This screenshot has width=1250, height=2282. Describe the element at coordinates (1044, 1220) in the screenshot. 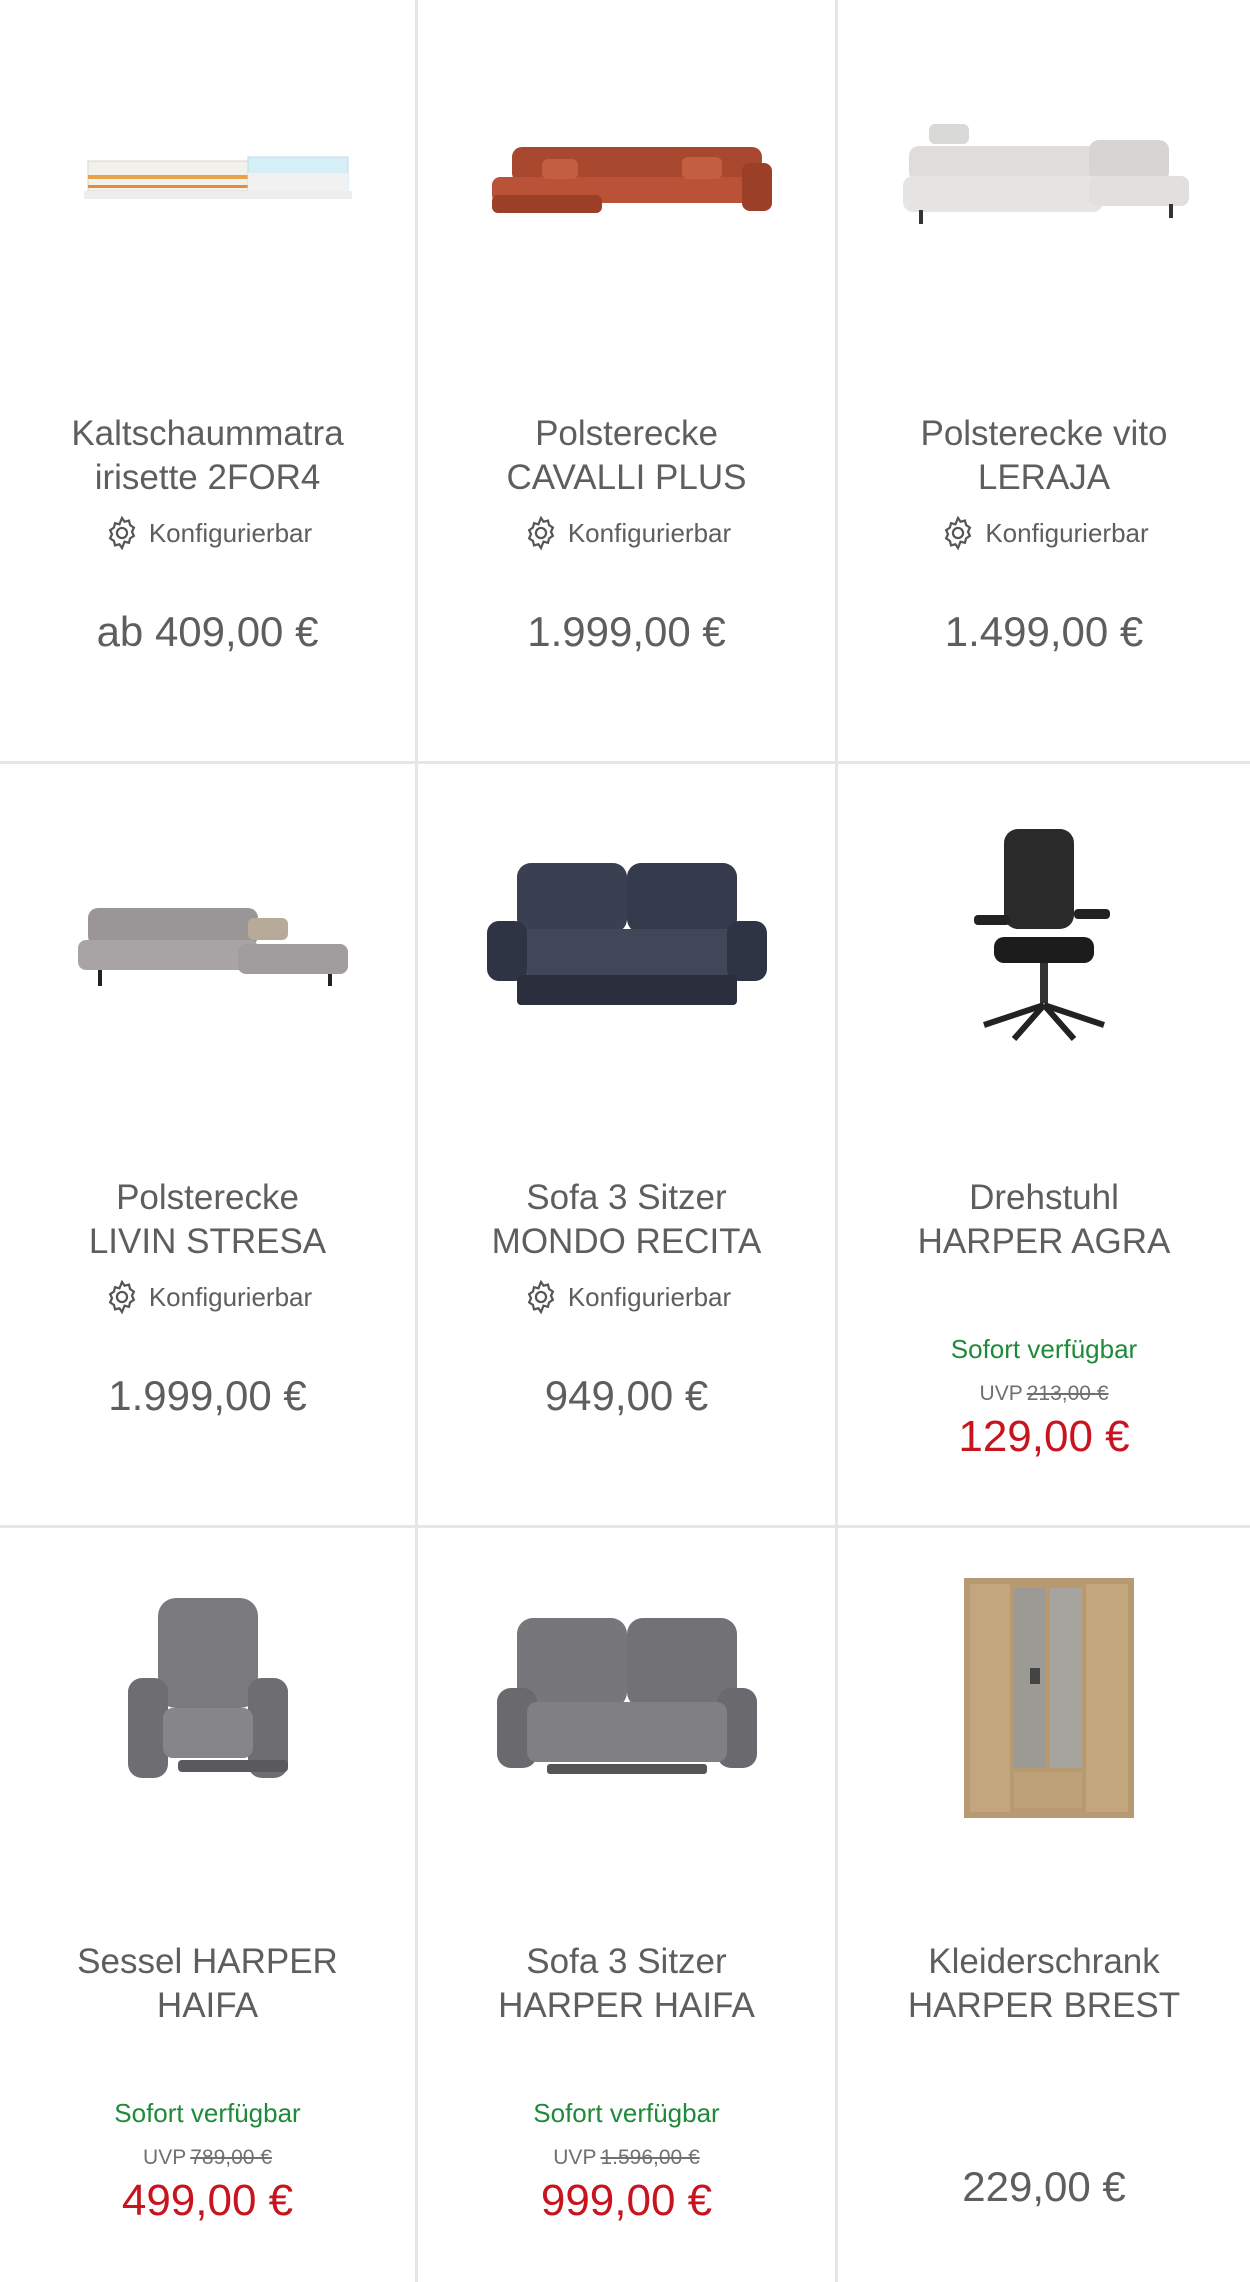

I see `product-title: Drehstuhl HARPER AGRA` at that location.